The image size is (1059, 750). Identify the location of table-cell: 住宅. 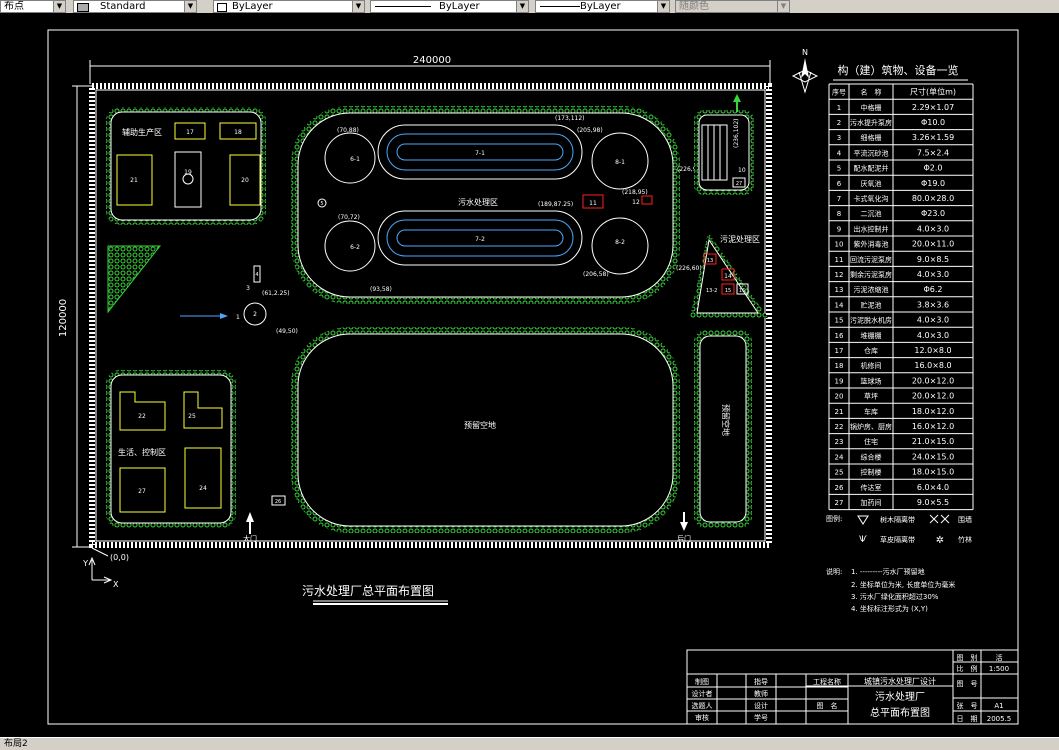
(871, 441).